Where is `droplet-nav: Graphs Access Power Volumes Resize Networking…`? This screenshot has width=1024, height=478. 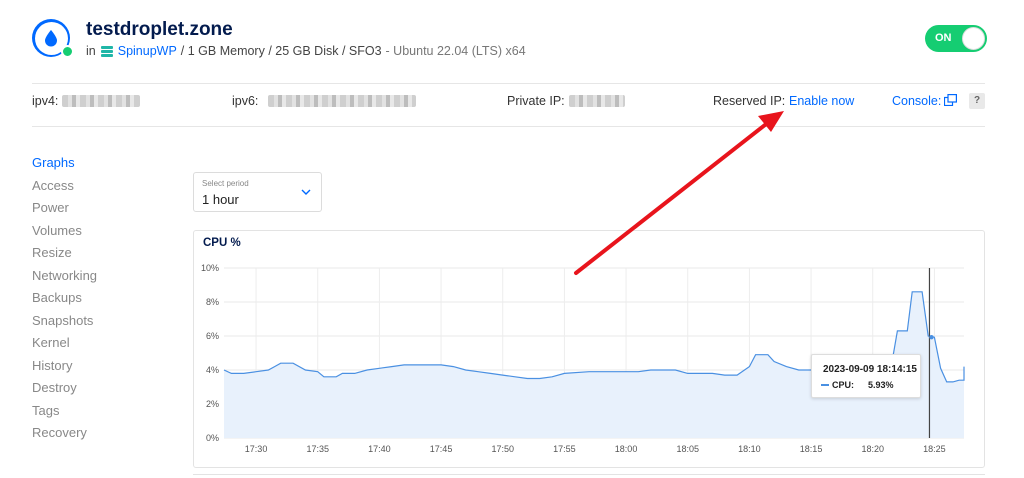 droplet-nav: Graphs Access Power Volumes Resize Networking… is located at coordinates (64, 301).